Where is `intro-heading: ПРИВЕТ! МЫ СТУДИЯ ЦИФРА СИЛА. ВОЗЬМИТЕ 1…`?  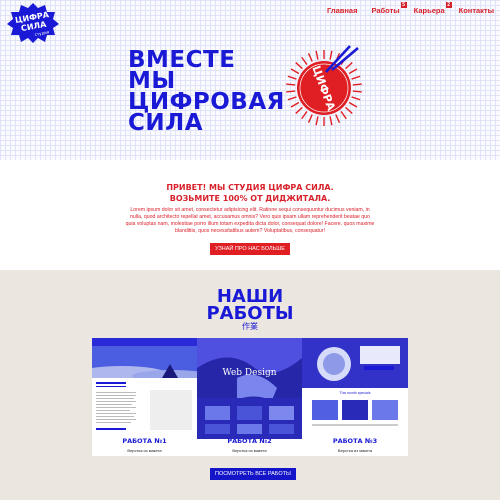
intro-heading: ПРИВЕТ! МЫ СТУДИЯ ЦИФРА СИЛА. ВОЗЬМИТЕ 1… is located at coordinates (250, 193).